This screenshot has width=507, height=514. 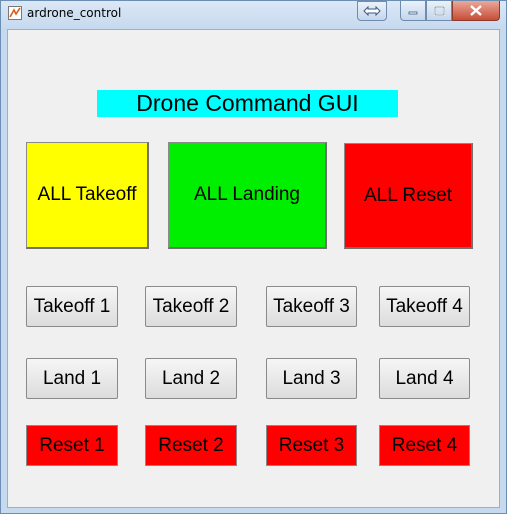 What do you see at coordinates (311, 306) in the screenshot?
I see `takeoff-3-button: Takeoff 3` at bounding box center [311, 306].